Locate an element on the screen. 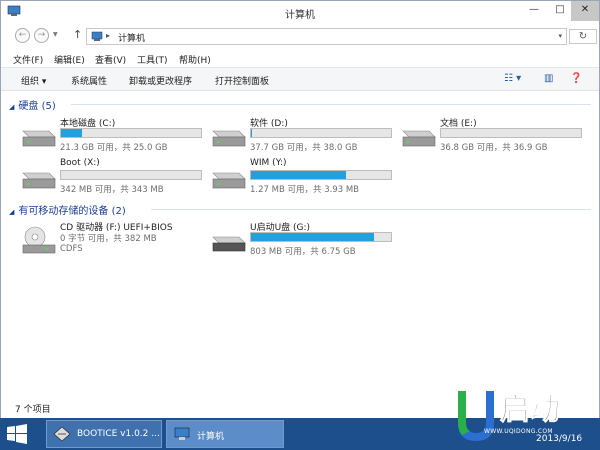  group-header-removable: ◢ 有可移动存储的设备 (2) is located at coordinates (67, 209).